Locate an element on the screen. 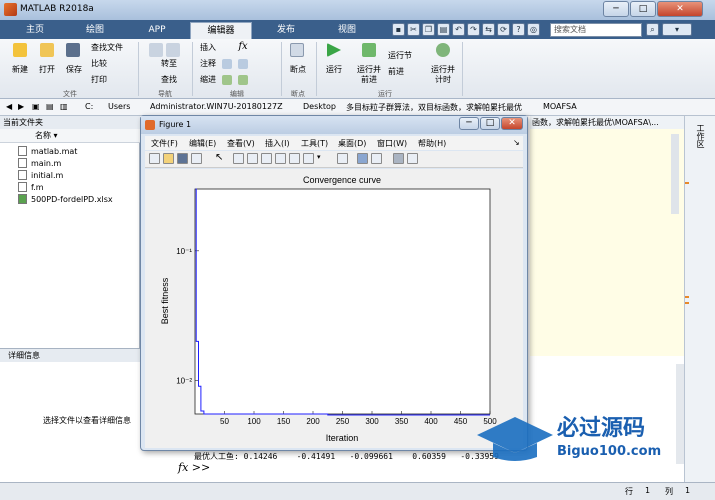  user-menu-icon: ▾ is located at coordinates (677, 29).